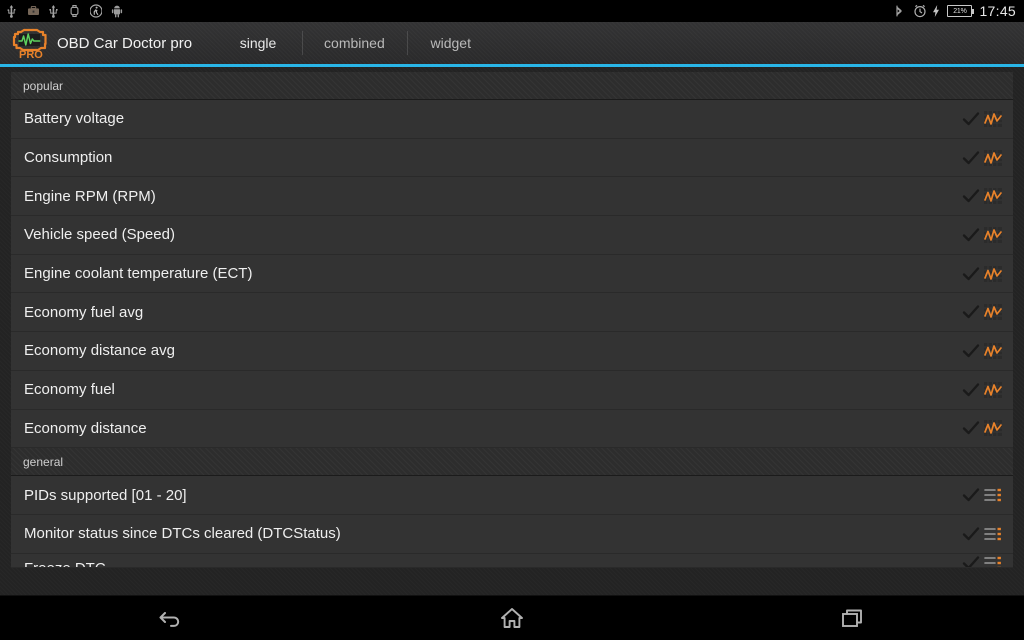 This screenshot has width=1024, height=640. Describe the element at coordinates (512, 429) in the screenshot. I see `list-item: Economy distance` at that location.